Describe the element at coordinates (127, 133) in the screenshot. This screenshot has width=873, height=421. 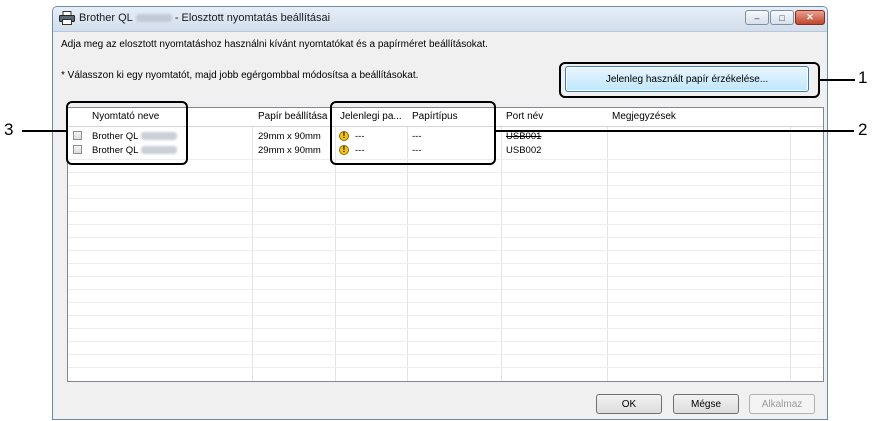
I see `callout-3-frame` at that location.